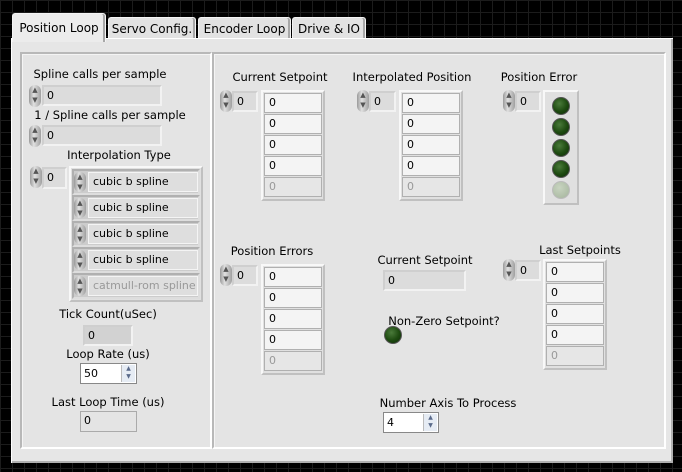 This screenshot has height=472, width=682. I want to click on last-loop-time-label: Last Loop Time (us), so click(108, 402).